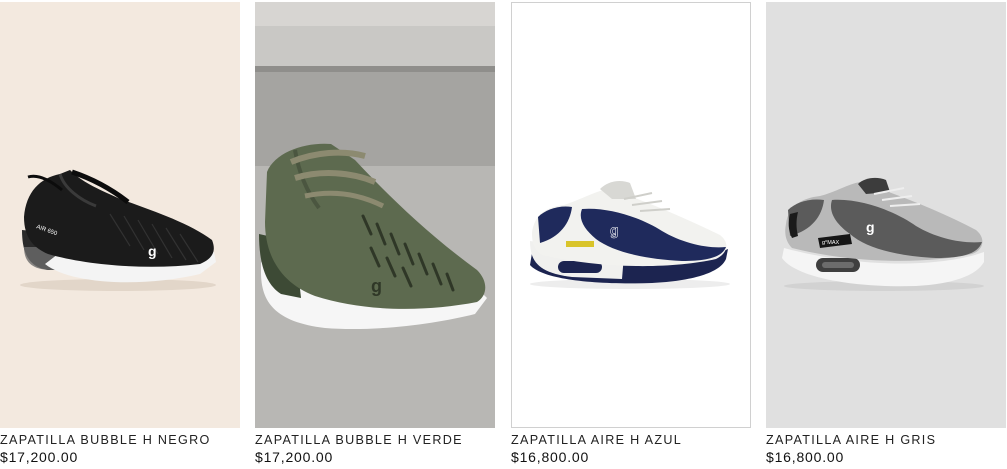 The width and height of the screenshot is (1007, 469). I want to click on product-name: ZAPATILLA BUBBLE H VERDE, so click(377, 440).